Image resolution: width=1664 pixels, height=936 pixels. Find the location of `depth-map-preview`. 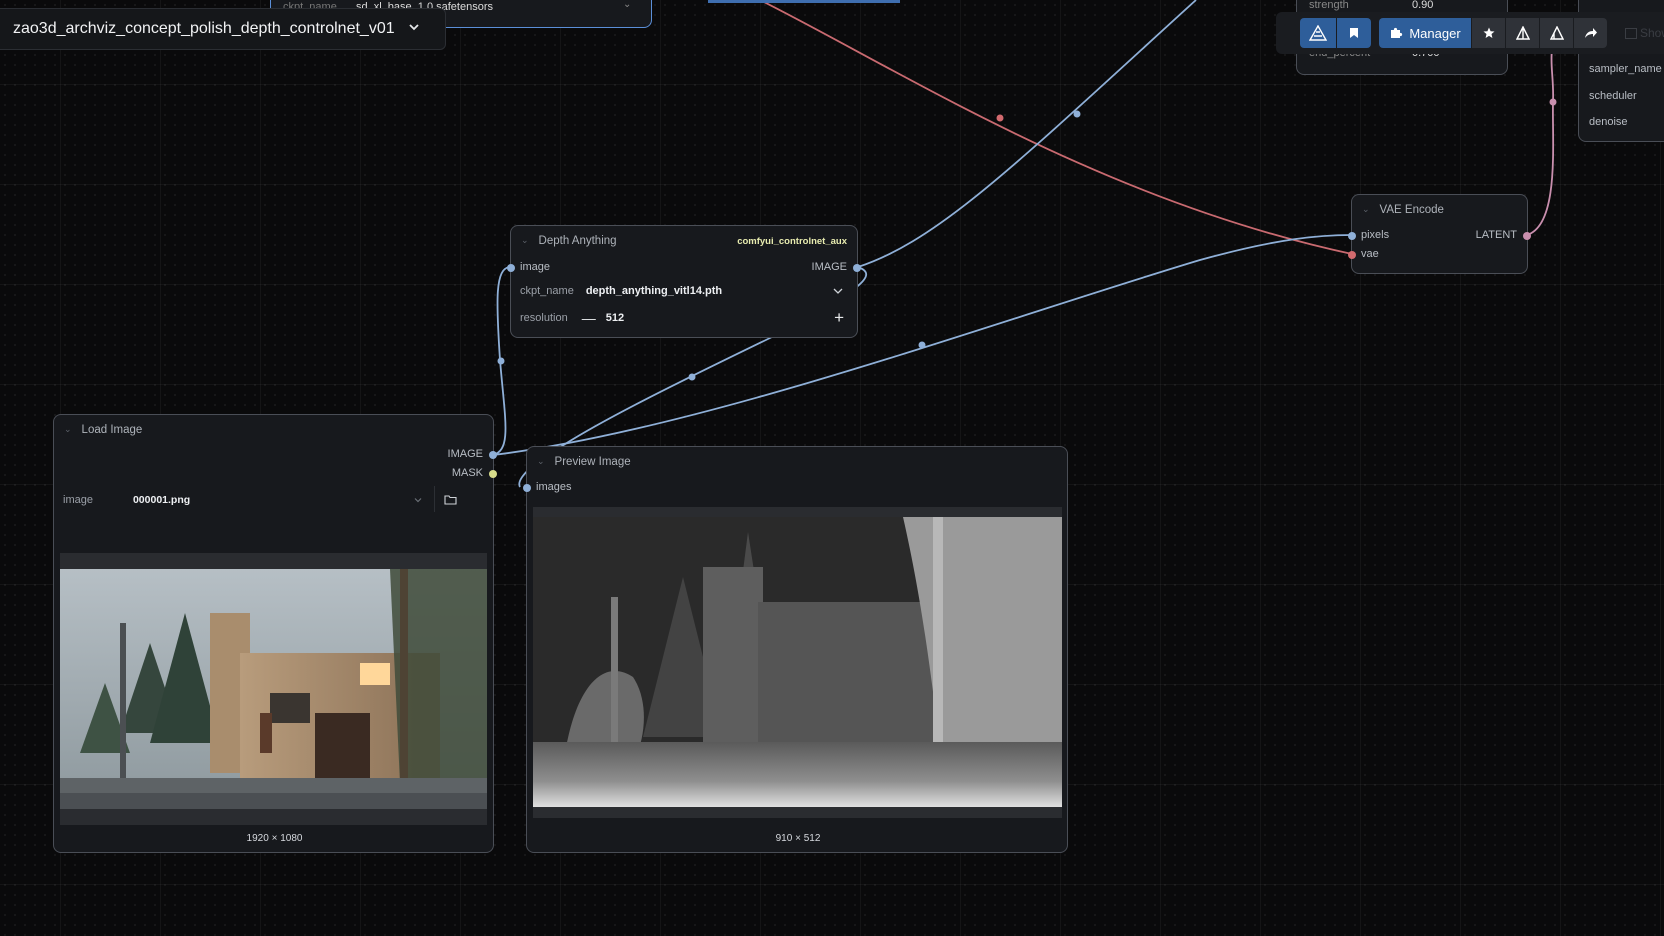

depth-map-preview is located at coordinates (797, 662).